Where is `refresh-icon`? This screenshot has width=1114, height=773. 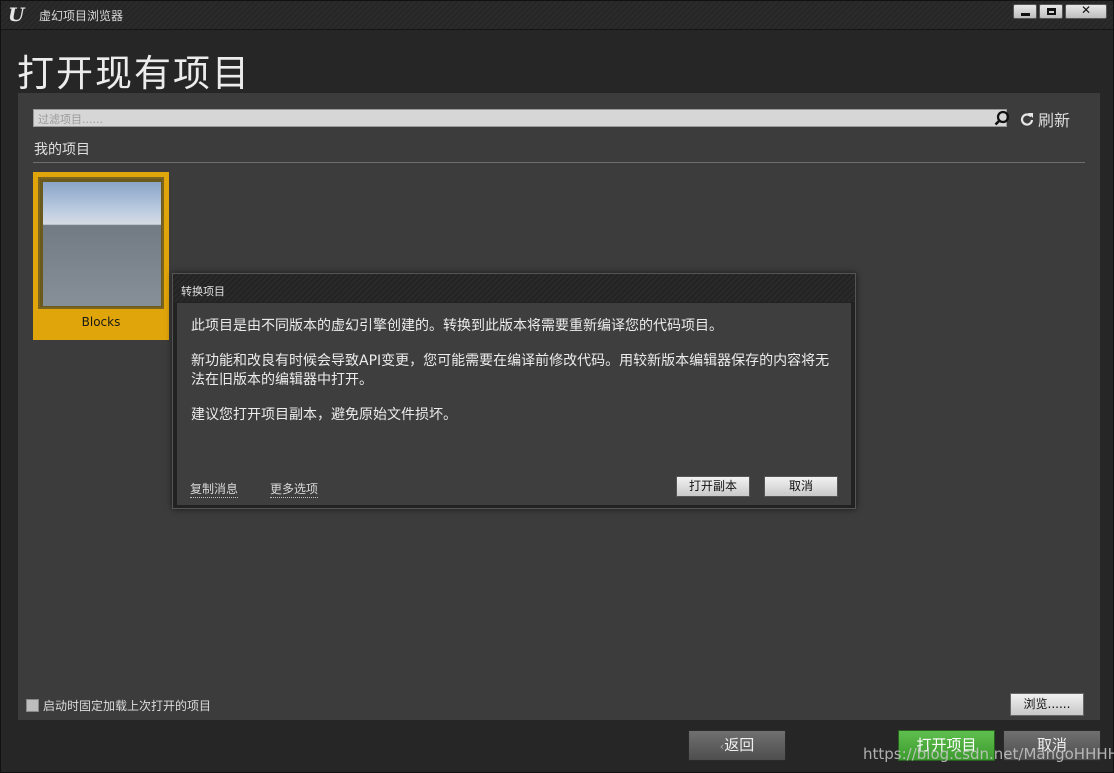 refresh-icon is located at coordinates (1027, 119).